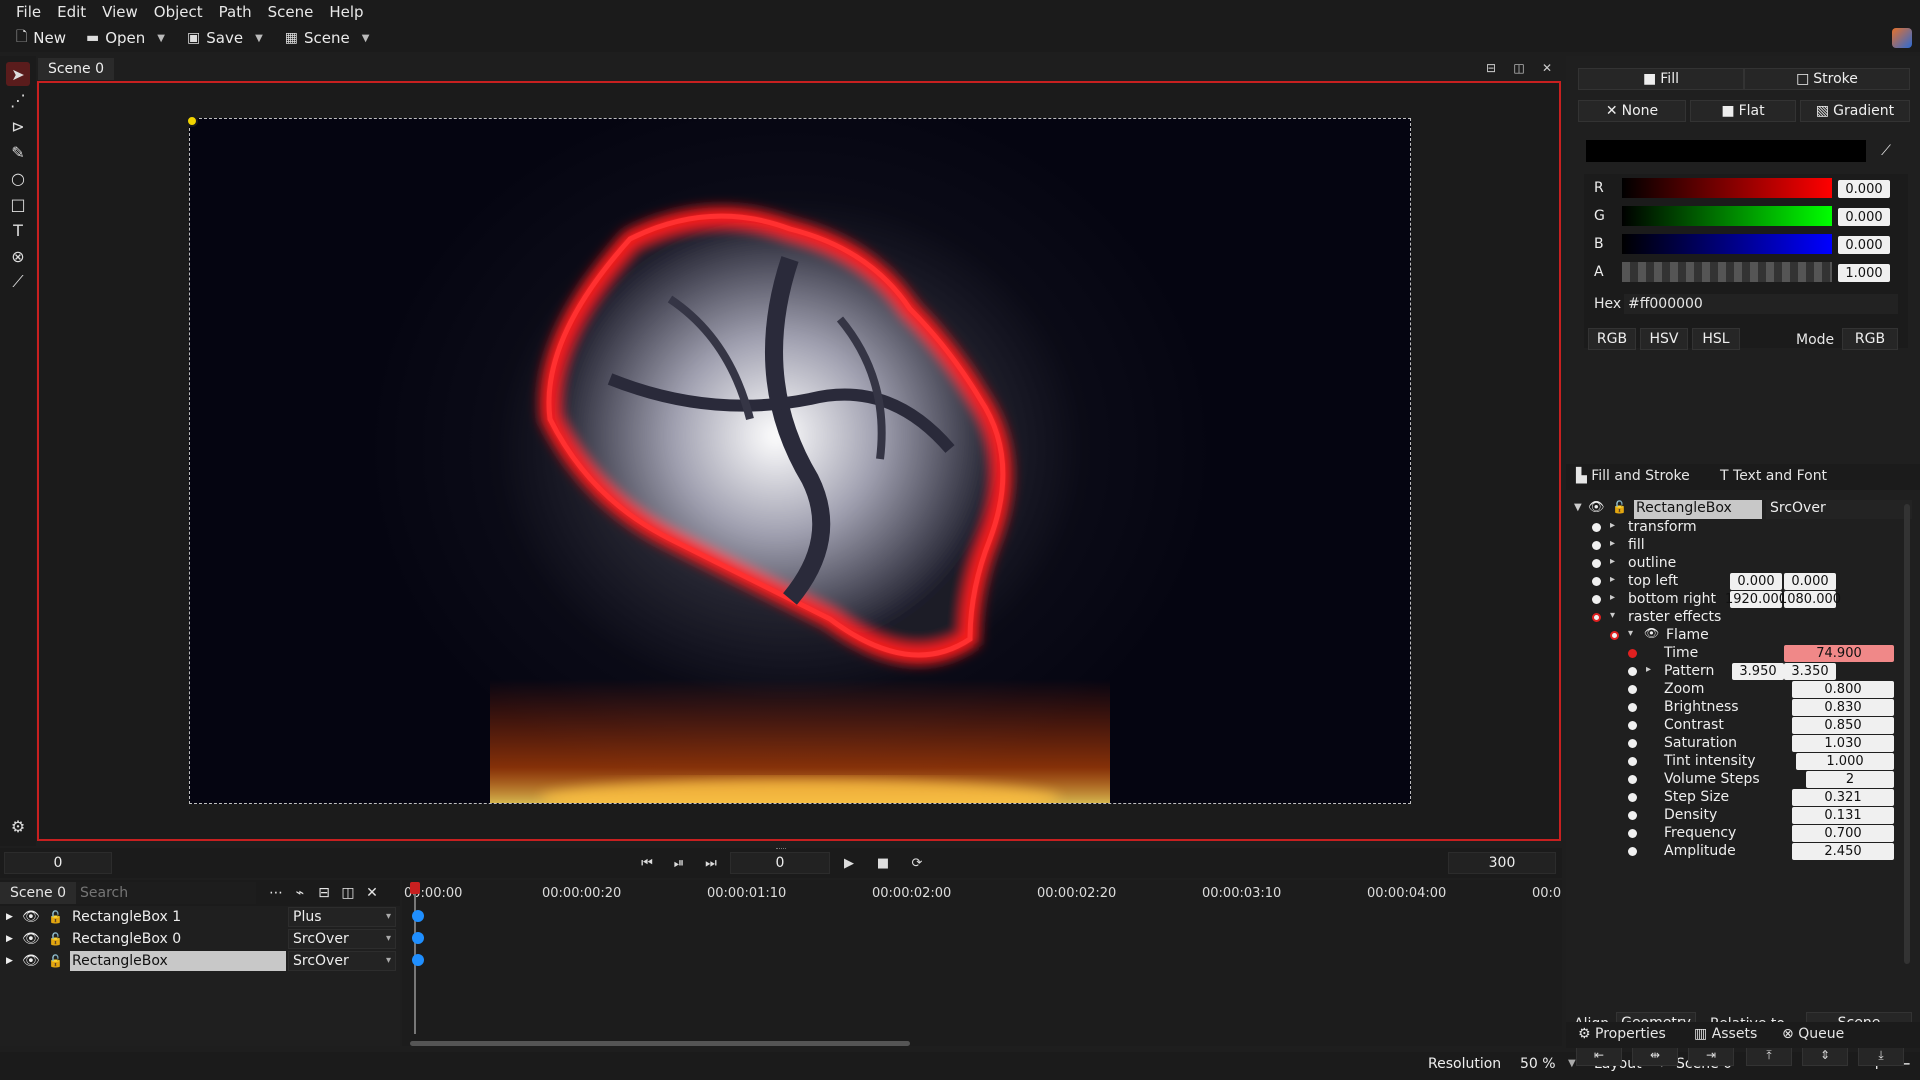 The height and width of the screenshot is (1080, 1920). I want to click on color-picker-tool-icon: ⟋, so click(18, 282).